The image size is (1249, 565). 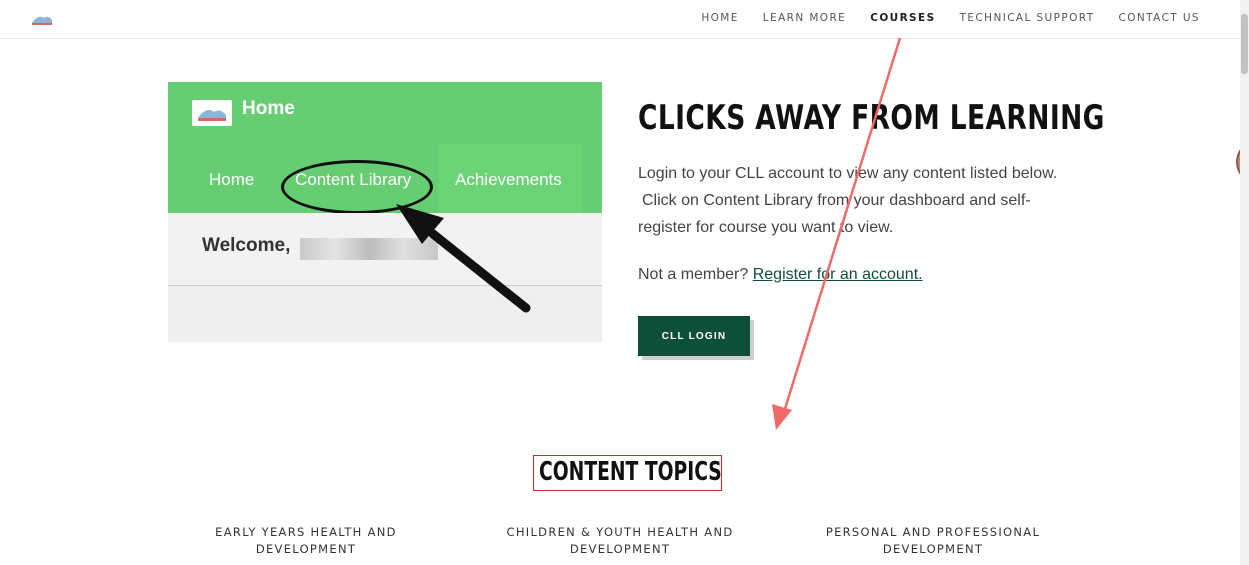 I want to click on topic-label-line: EARLY YEARS HEALTH AND, so click(x=306, y=532).